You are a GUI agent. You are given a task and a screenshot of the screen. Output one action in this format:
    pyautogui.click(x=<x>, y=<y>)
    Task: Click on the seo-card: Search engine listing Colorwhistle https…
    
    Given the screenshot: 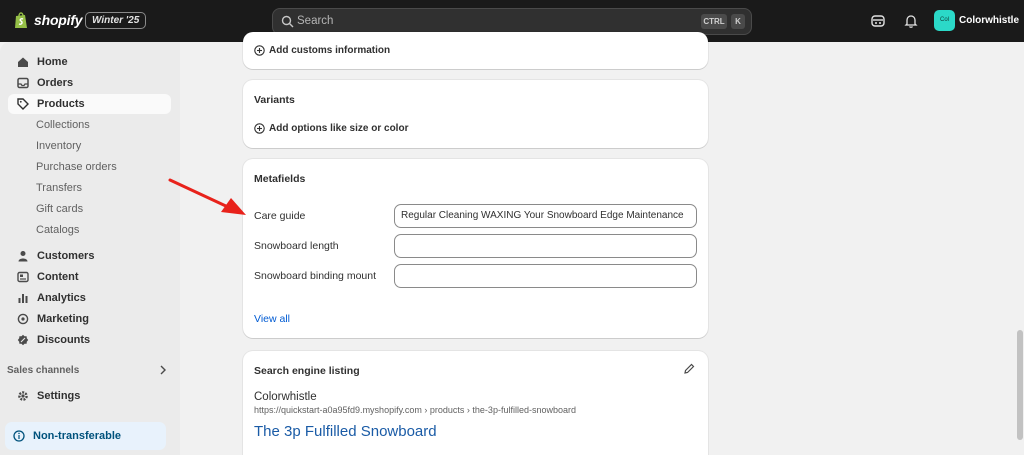 What is the action you would take?
    pyautogui.click(x=475, y=403)
    